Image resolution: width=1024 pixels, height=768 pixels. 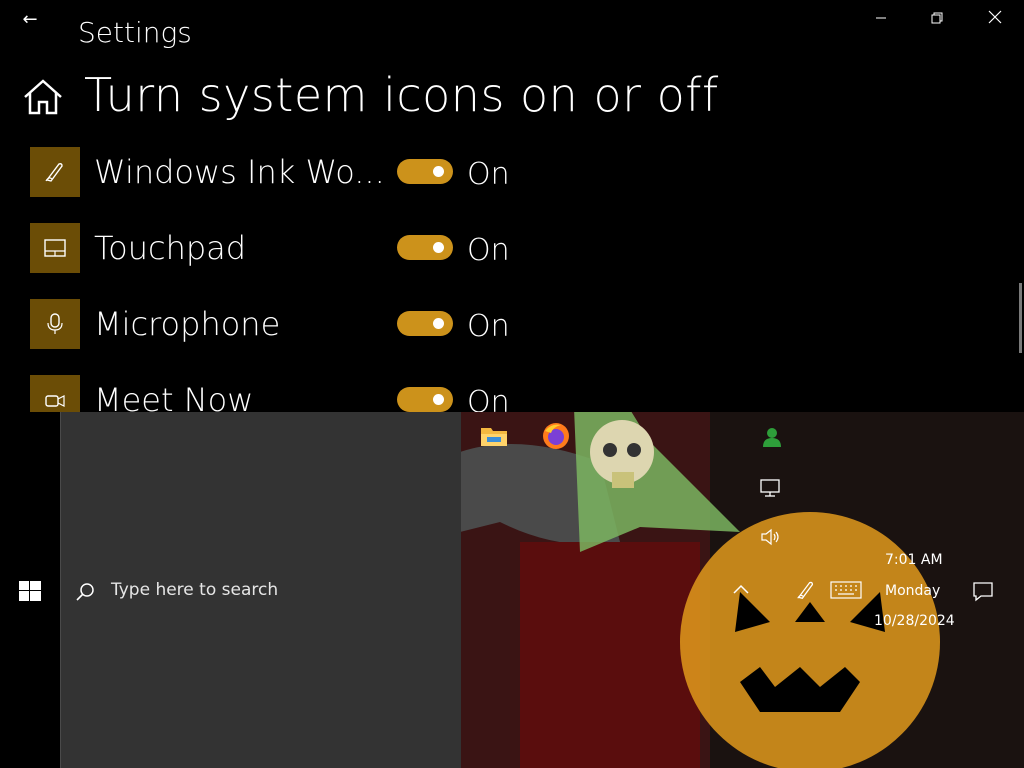 I want to click on minimize-icon, so click(x=881, y=18).